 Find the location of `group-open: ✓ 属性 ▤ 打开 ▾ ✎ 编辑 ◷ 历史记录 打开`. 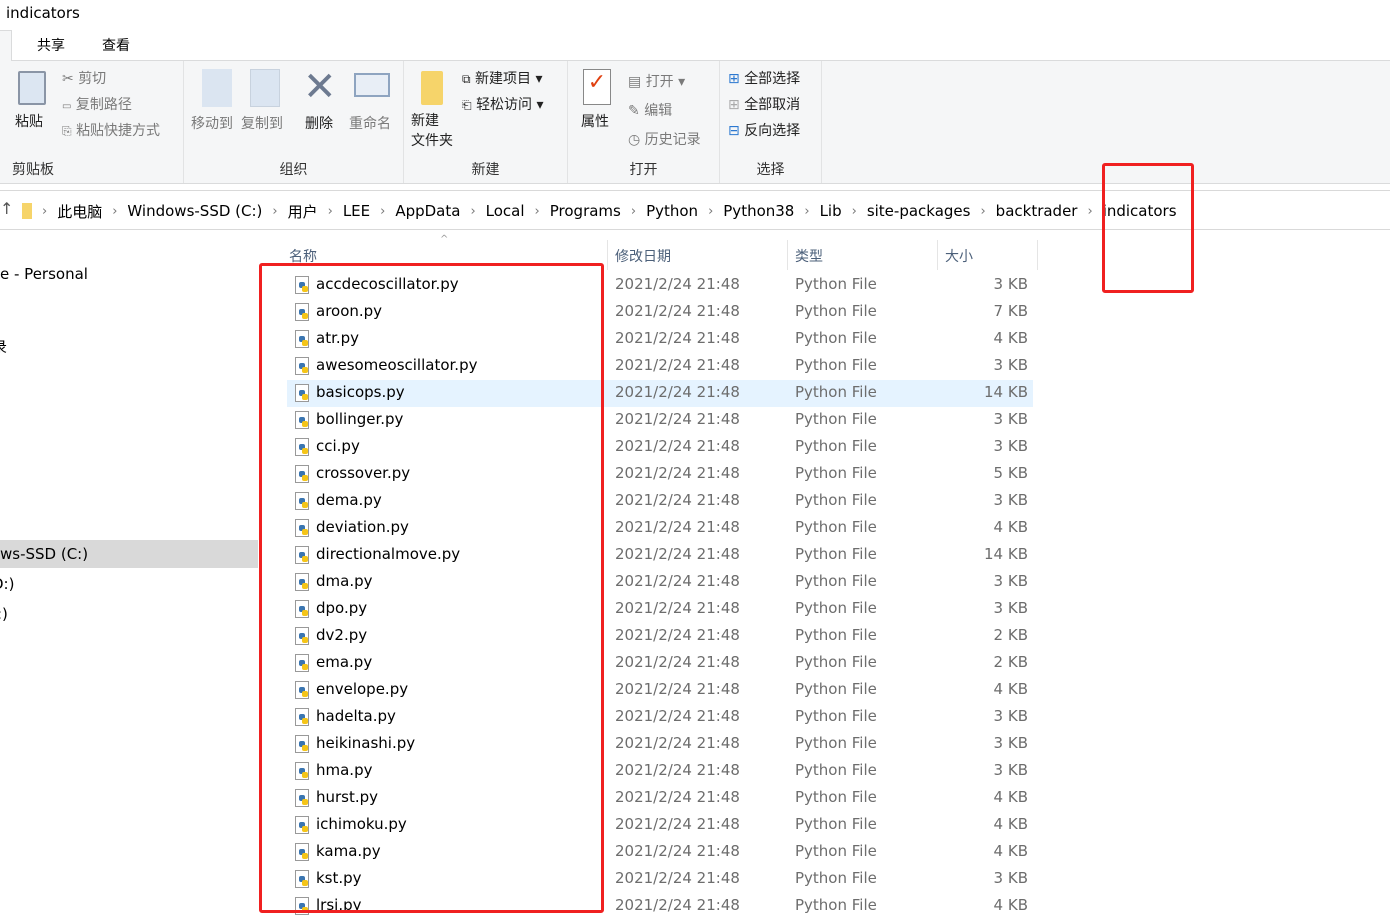

group-open: ✓ 属性 ▤ 打开 ▾ ✎ 编辑 ◷ 历史记录 打开 is located at coordinates (644, 122).